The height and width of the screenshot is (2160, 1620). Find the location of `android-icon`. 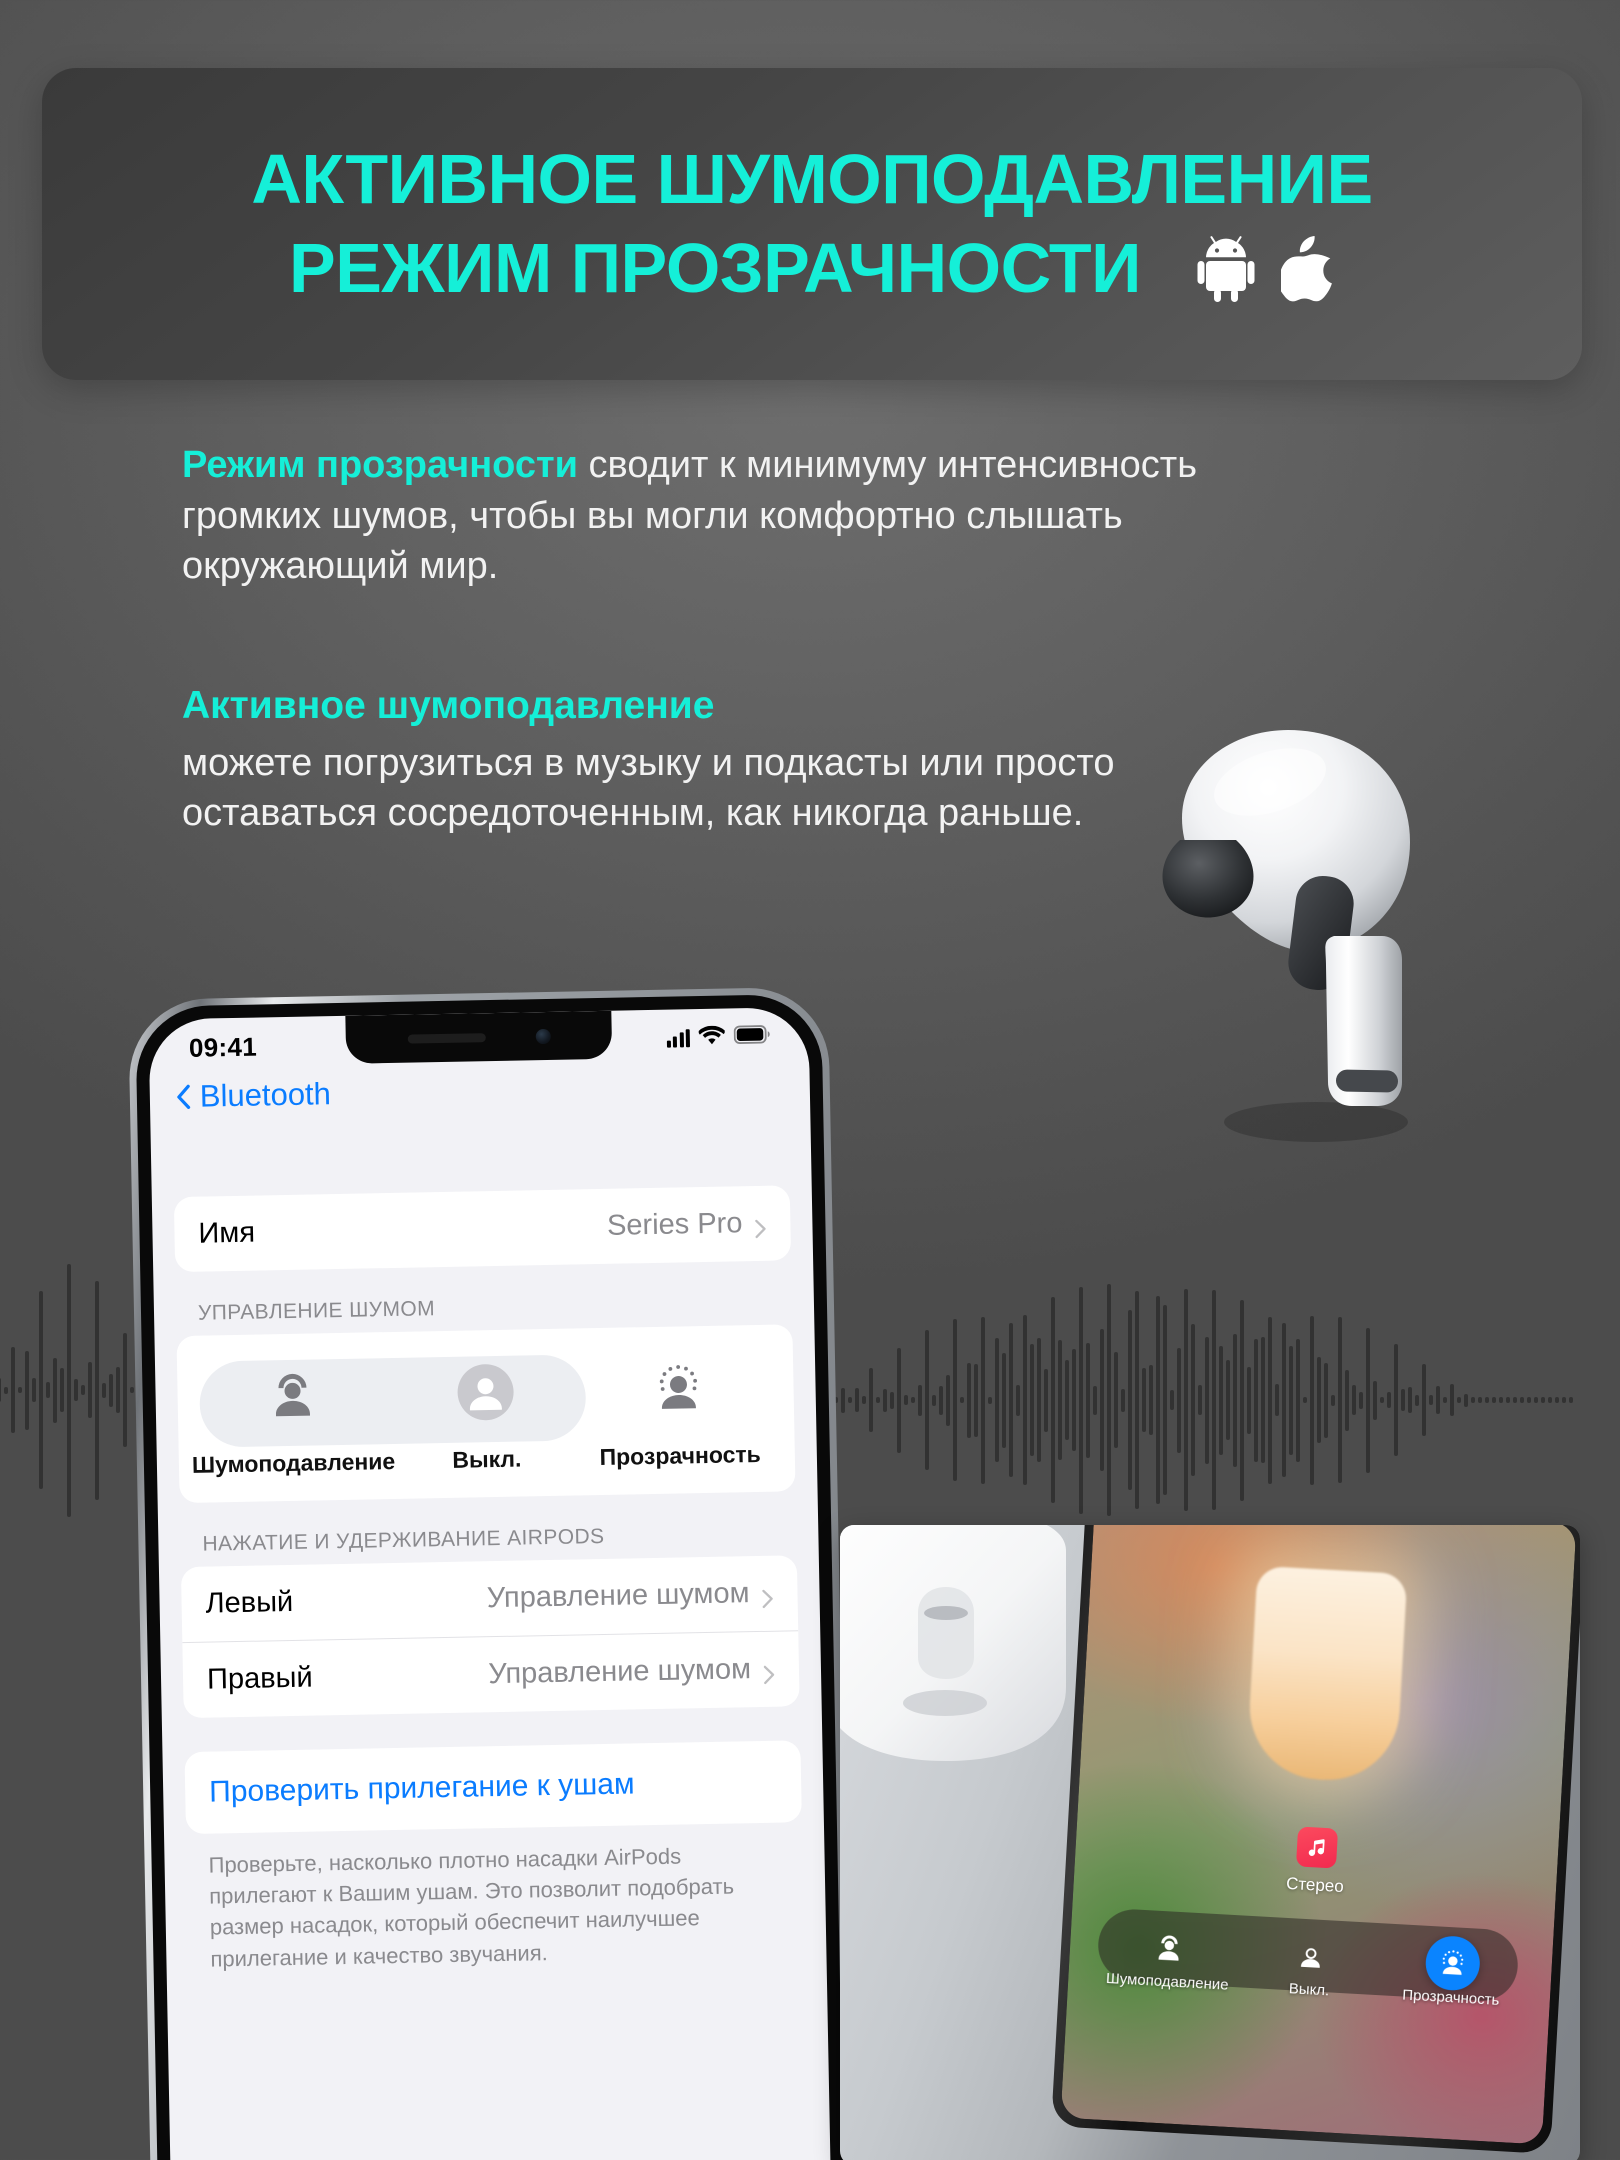

android-icon is located at coordinates (1226, 268).